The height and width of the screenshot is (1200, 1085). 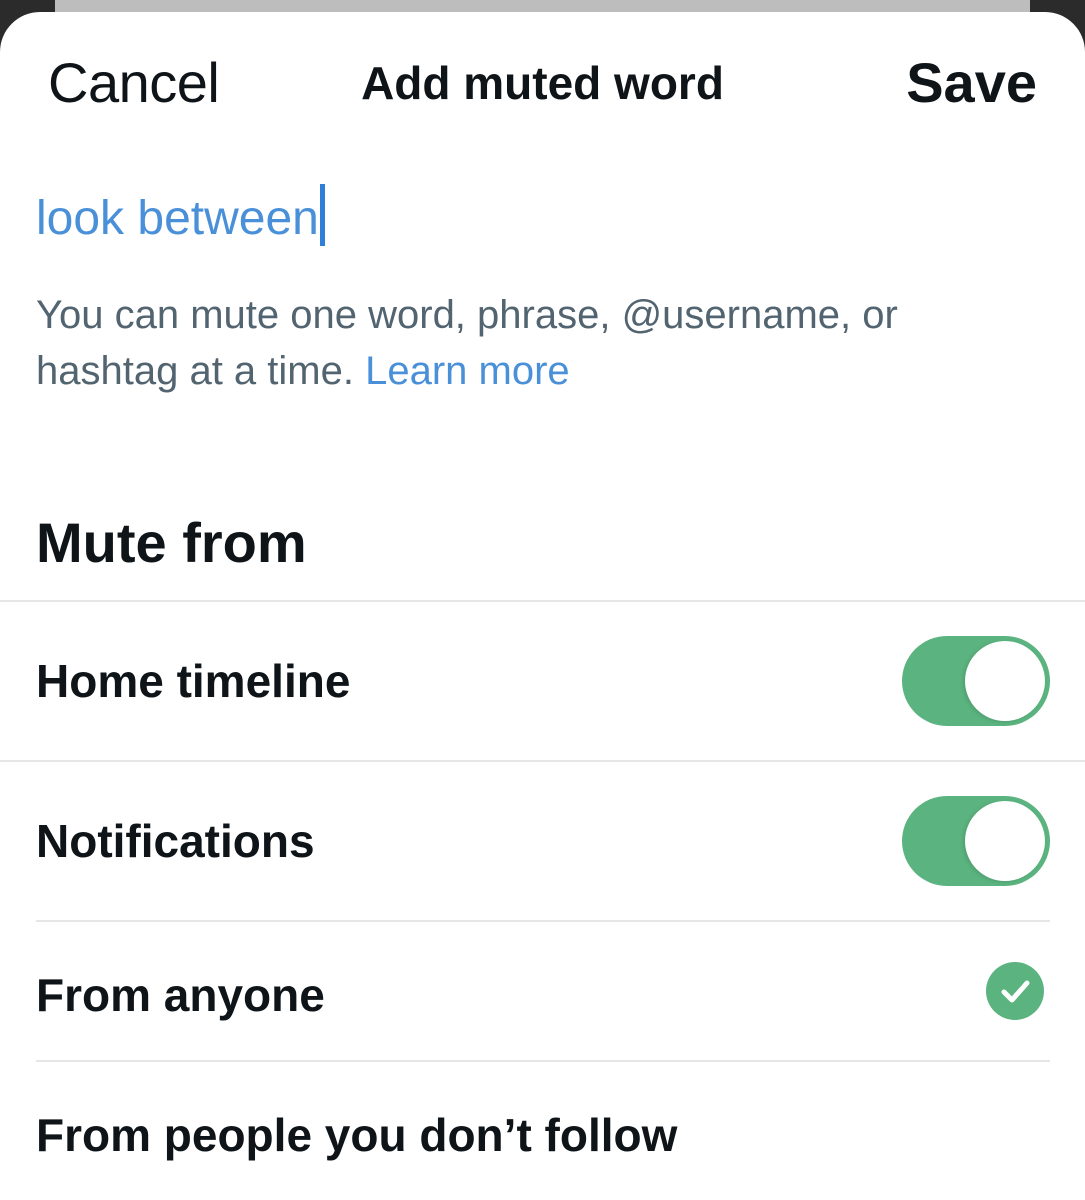 What do you see at coordinates (971, 82) in the screenshot?
I see `save-button: Save` at bounding box center [971, 82].